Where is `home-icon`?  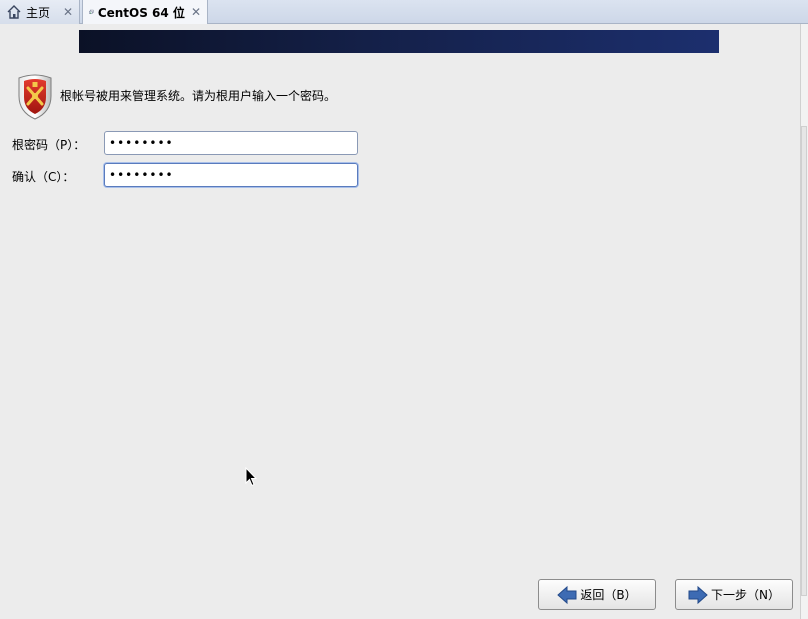 home-icon is located at coordinates (14, 12).